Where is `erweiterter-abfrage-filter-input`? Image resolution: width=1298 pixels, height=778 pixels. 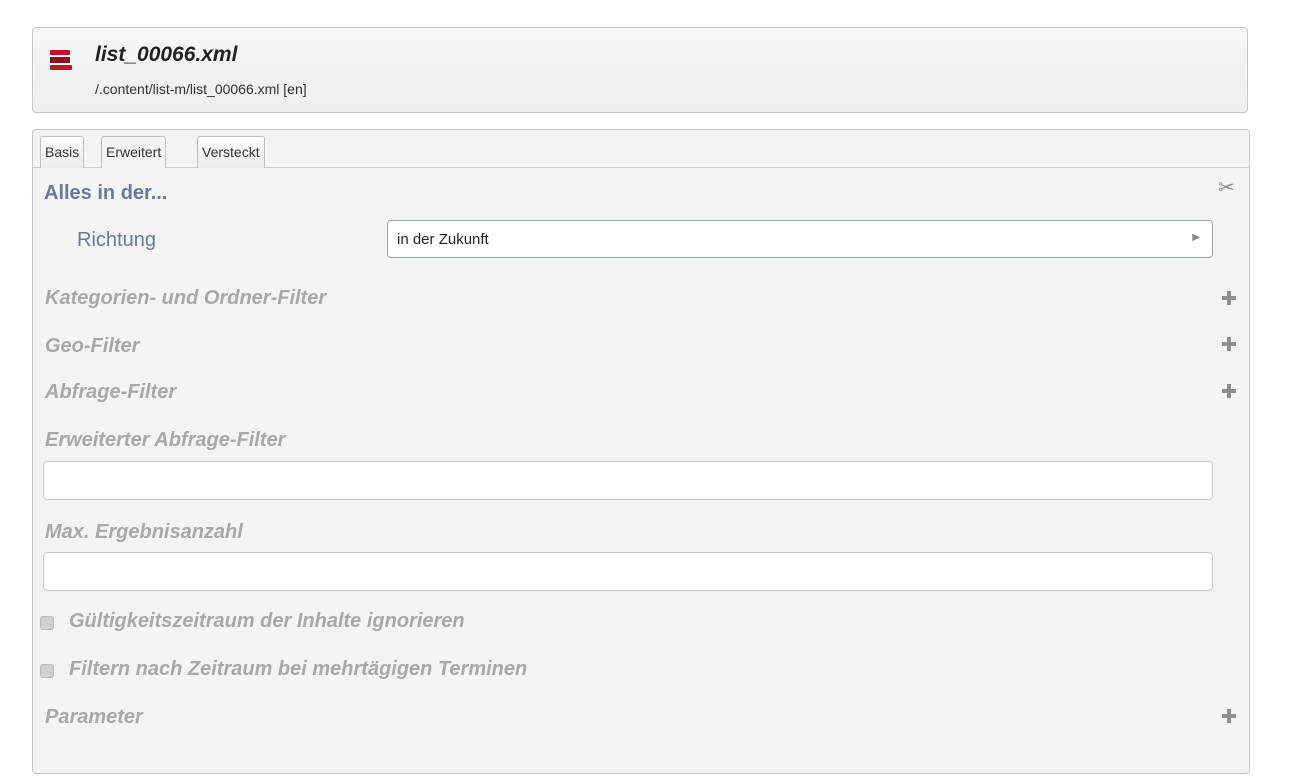
erweiterter-abfrage-filter-input is located at coordinates (628, 480).